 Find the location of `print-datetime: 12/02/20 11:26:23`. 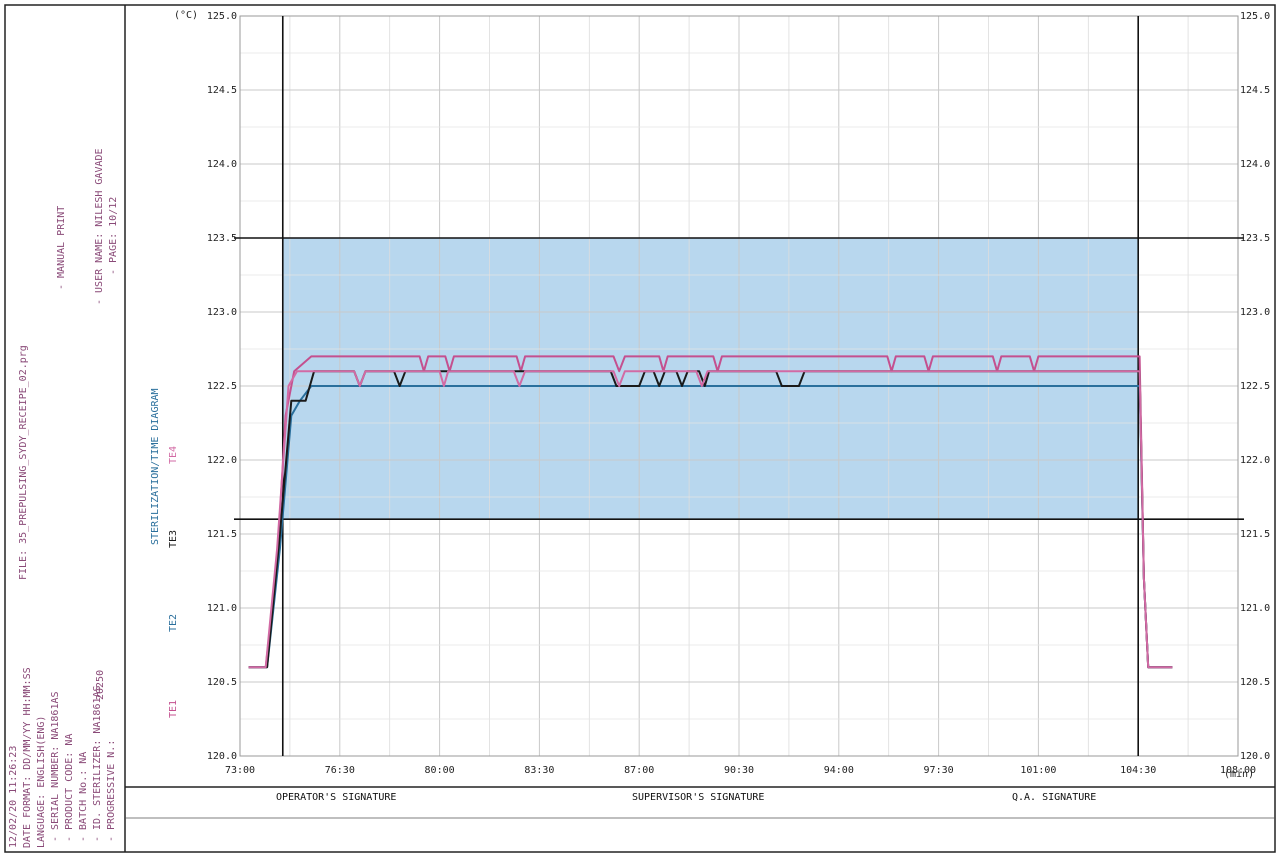

print-datetime: 12/02/20 11:26:23 is located at coordinates (13, 797).